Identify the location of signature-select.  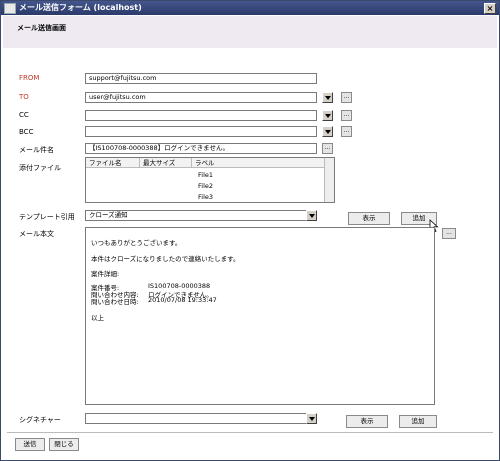
(201, 418).